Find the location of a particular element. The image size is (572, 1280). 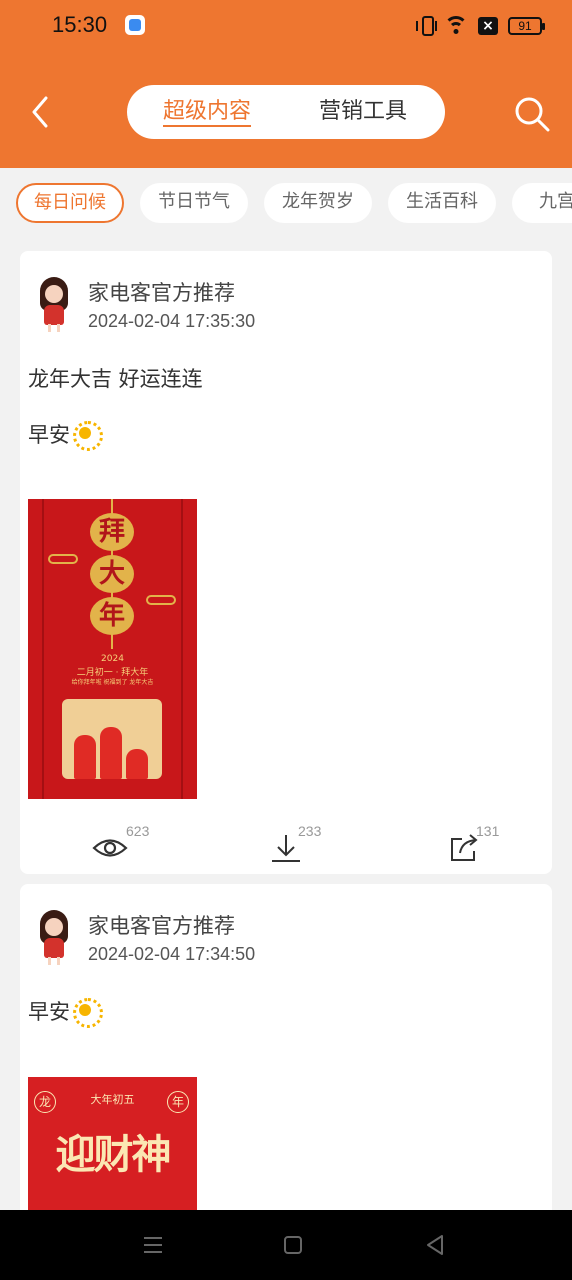

search-icon is located at coordinates (532, 114).